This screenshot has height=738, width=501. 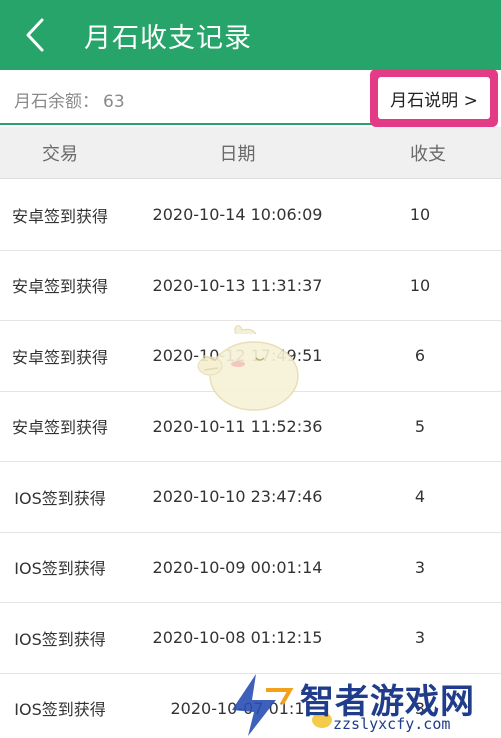 I want to click on back-button, so click(x=35, y=35).